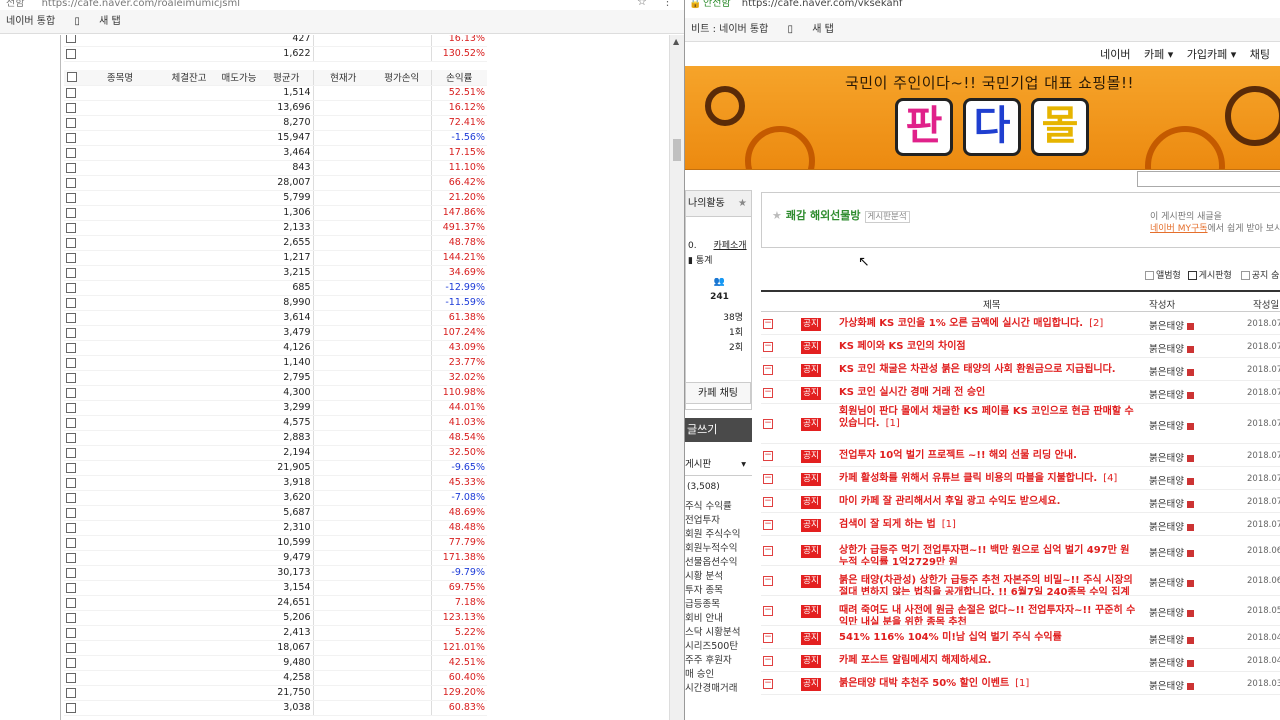  I want to click on cafe-search-input, so click(1208, 179).